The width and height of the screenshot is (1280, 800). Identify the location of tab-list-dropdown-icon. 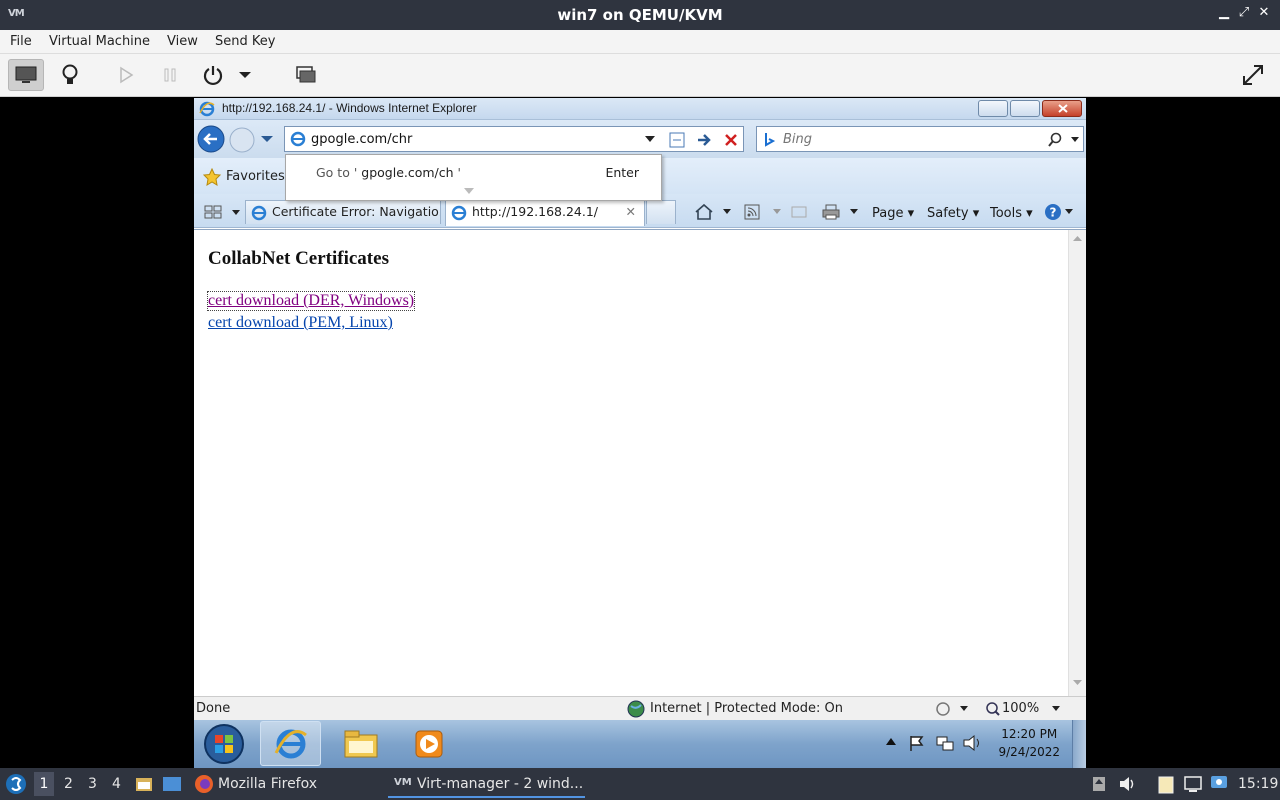
(236, 213).